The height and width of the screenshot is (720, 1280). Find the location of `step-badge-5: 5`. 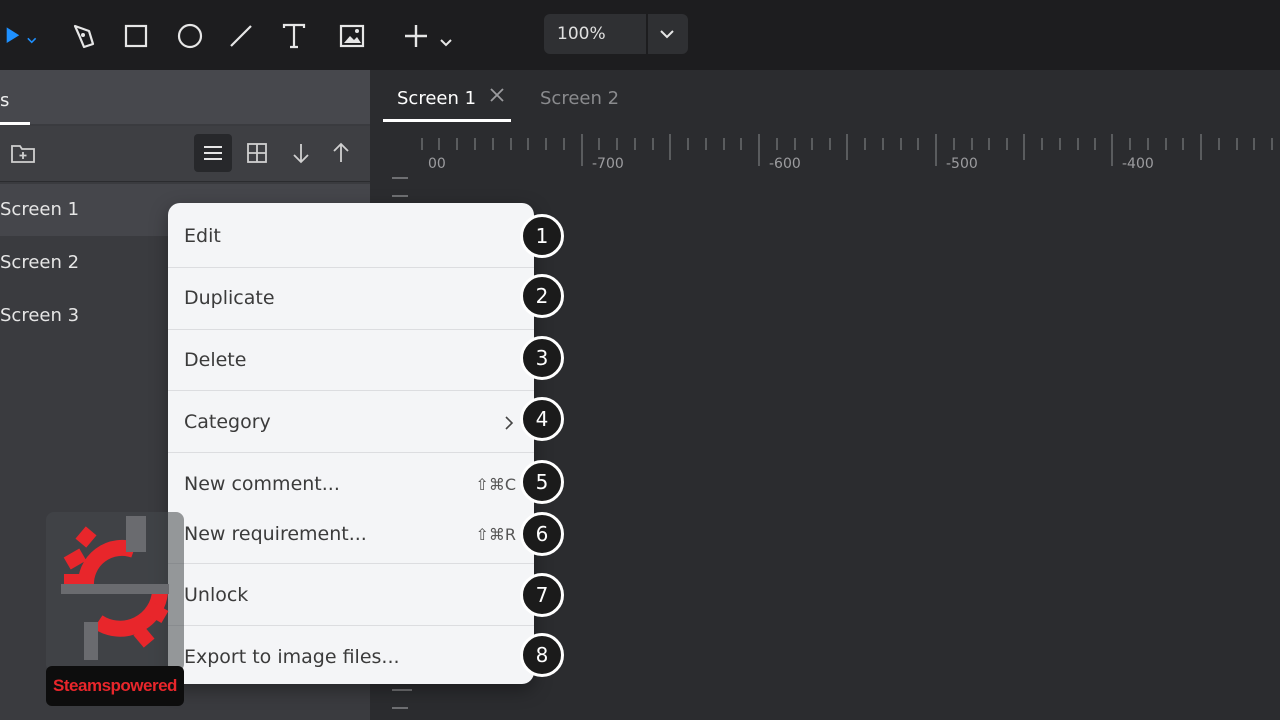

step-badge-5: 5 is located at coordinates (542, 482).